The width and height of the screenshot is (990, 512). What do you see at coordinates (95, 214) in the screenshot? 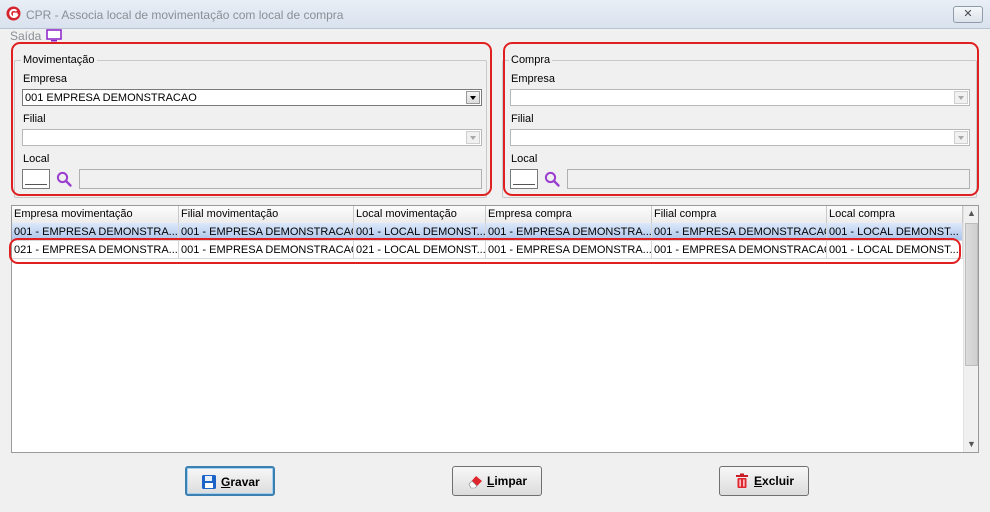
I see `column-header: Empresa movimentação` at bounding box center [95, 214].